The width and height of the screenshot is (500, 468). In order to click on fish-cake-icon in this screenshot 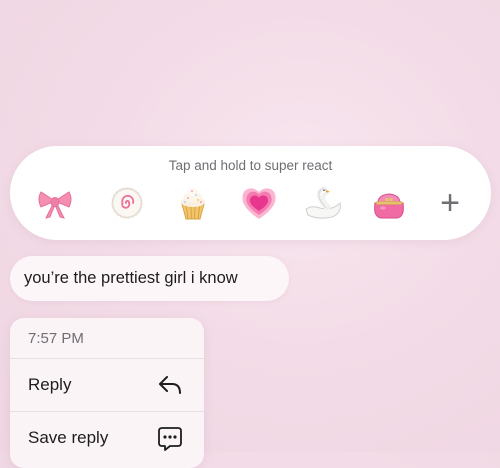, I will do `click(127, 203)`.